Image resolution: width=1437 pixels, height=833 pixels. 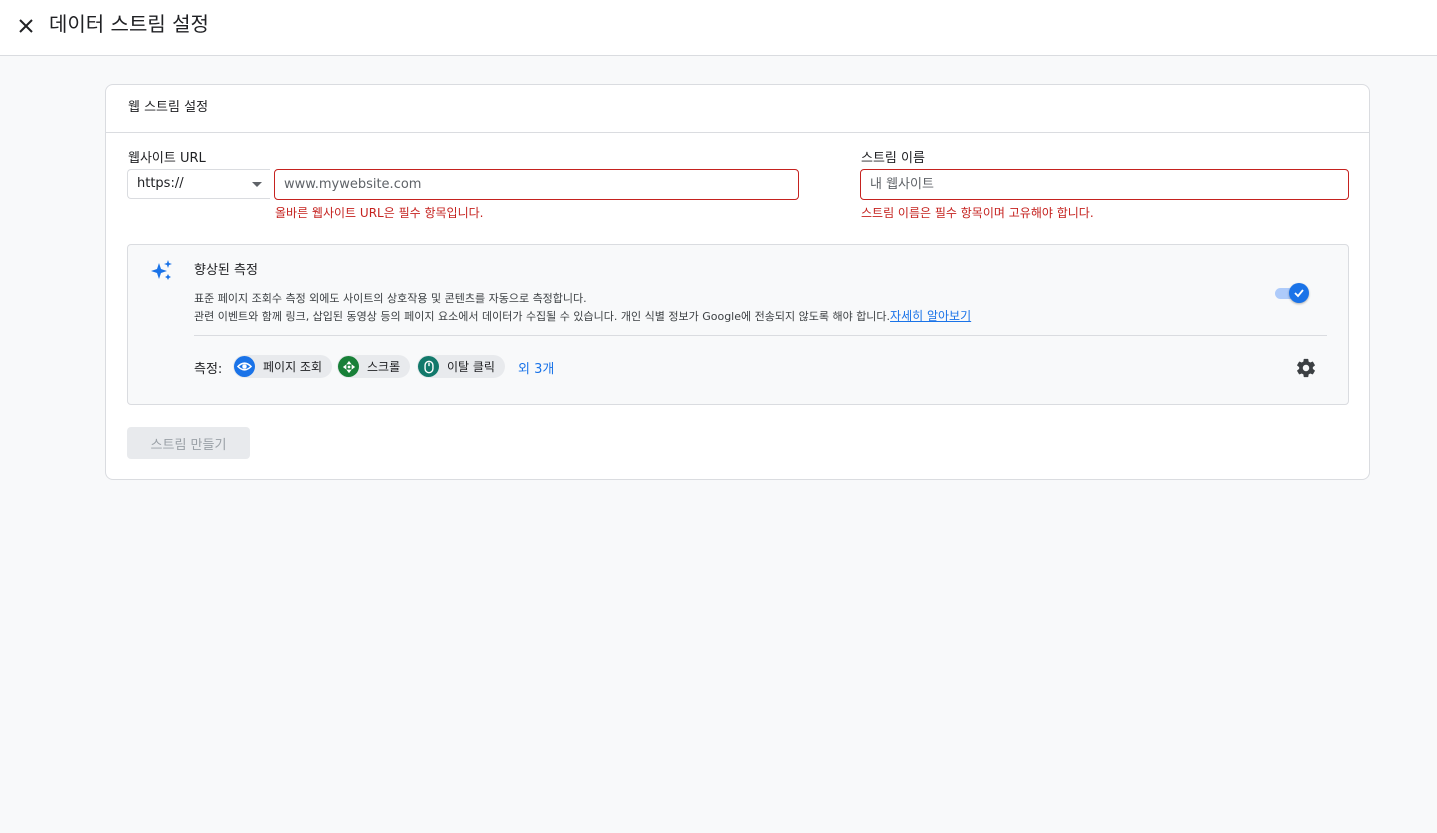 What do you see at coordinates (293, 367) in the screenshot?
I see `chip-label: 페이지 조회` at bounding box center [293, 367].